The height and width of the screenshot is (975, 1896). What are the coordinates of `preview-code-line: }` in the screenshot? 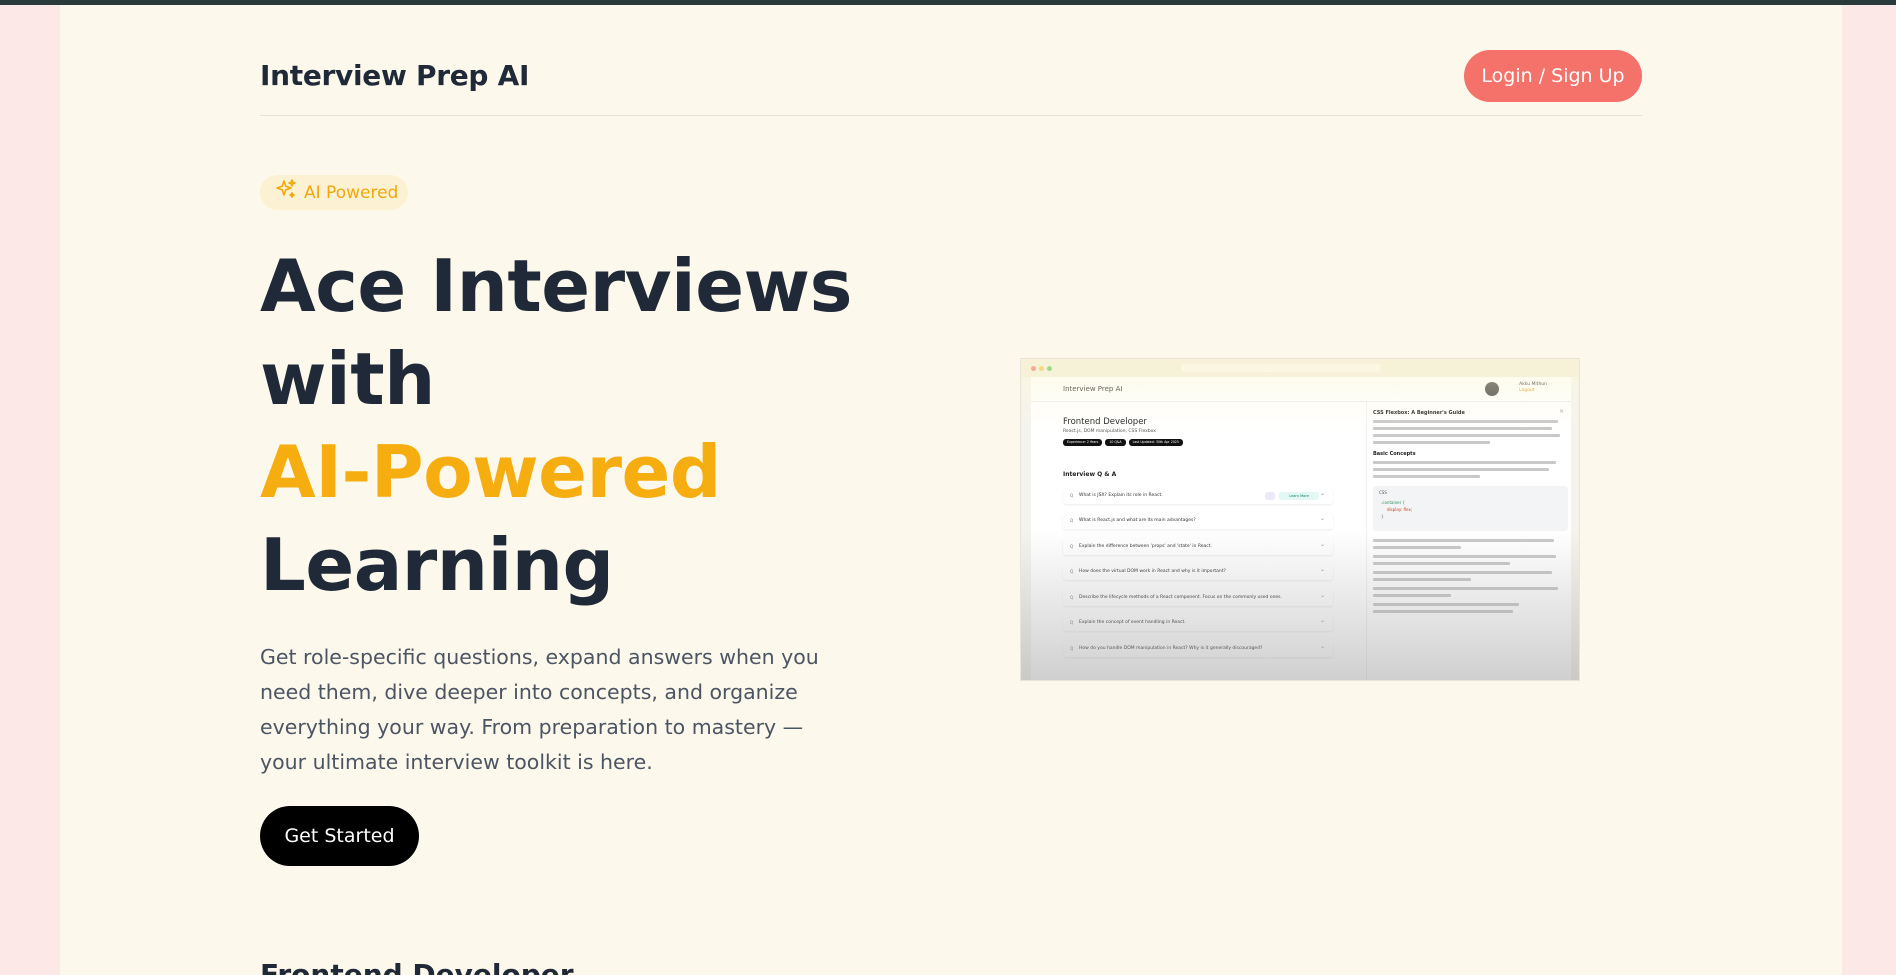 It's located at (1382, 516).